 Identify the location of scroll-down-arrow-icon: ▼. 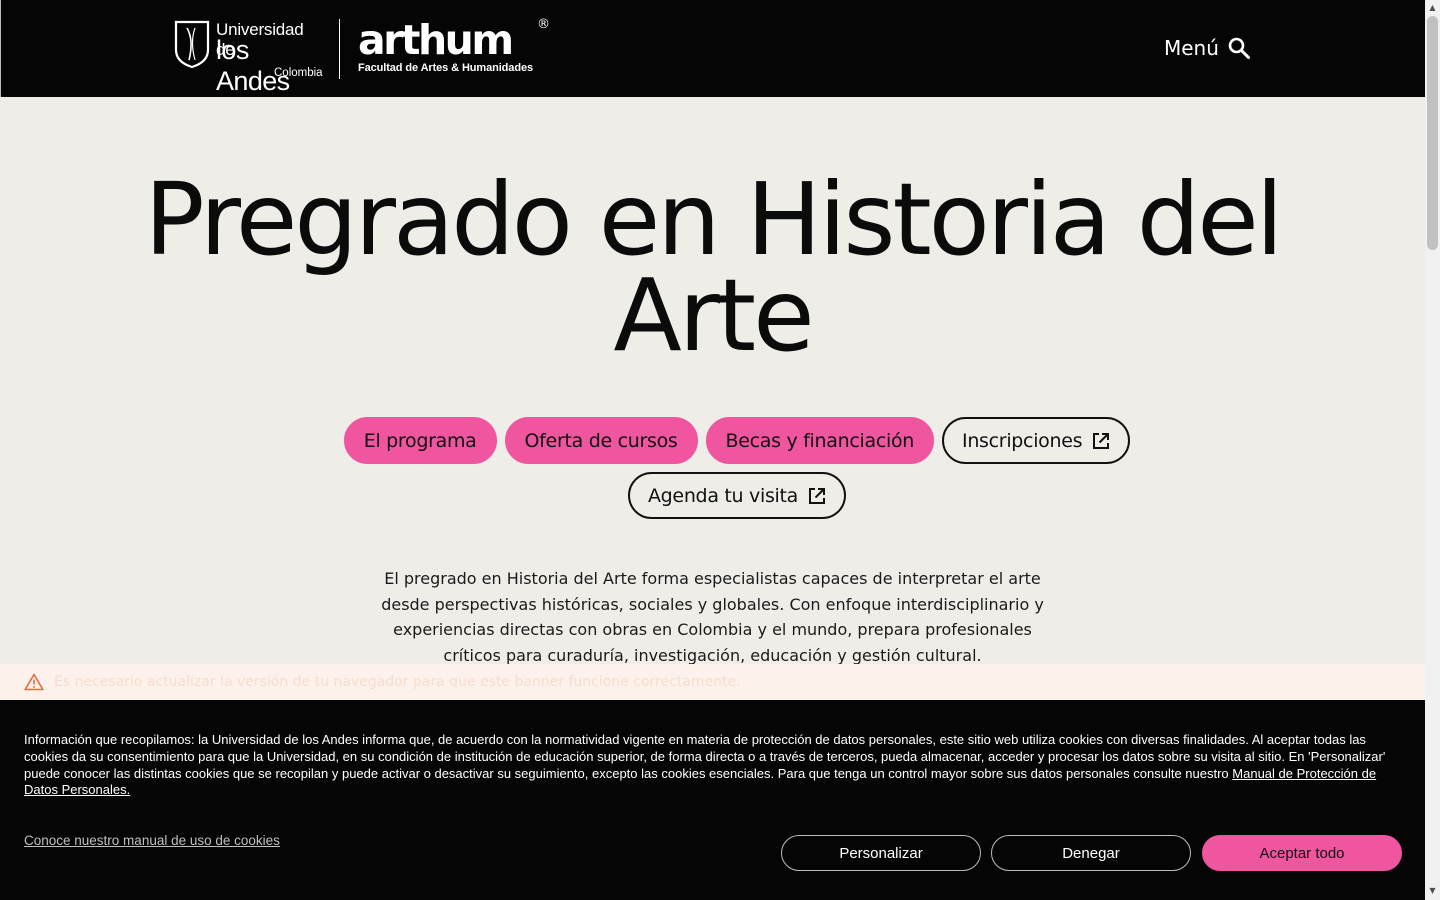
(1432, 890).